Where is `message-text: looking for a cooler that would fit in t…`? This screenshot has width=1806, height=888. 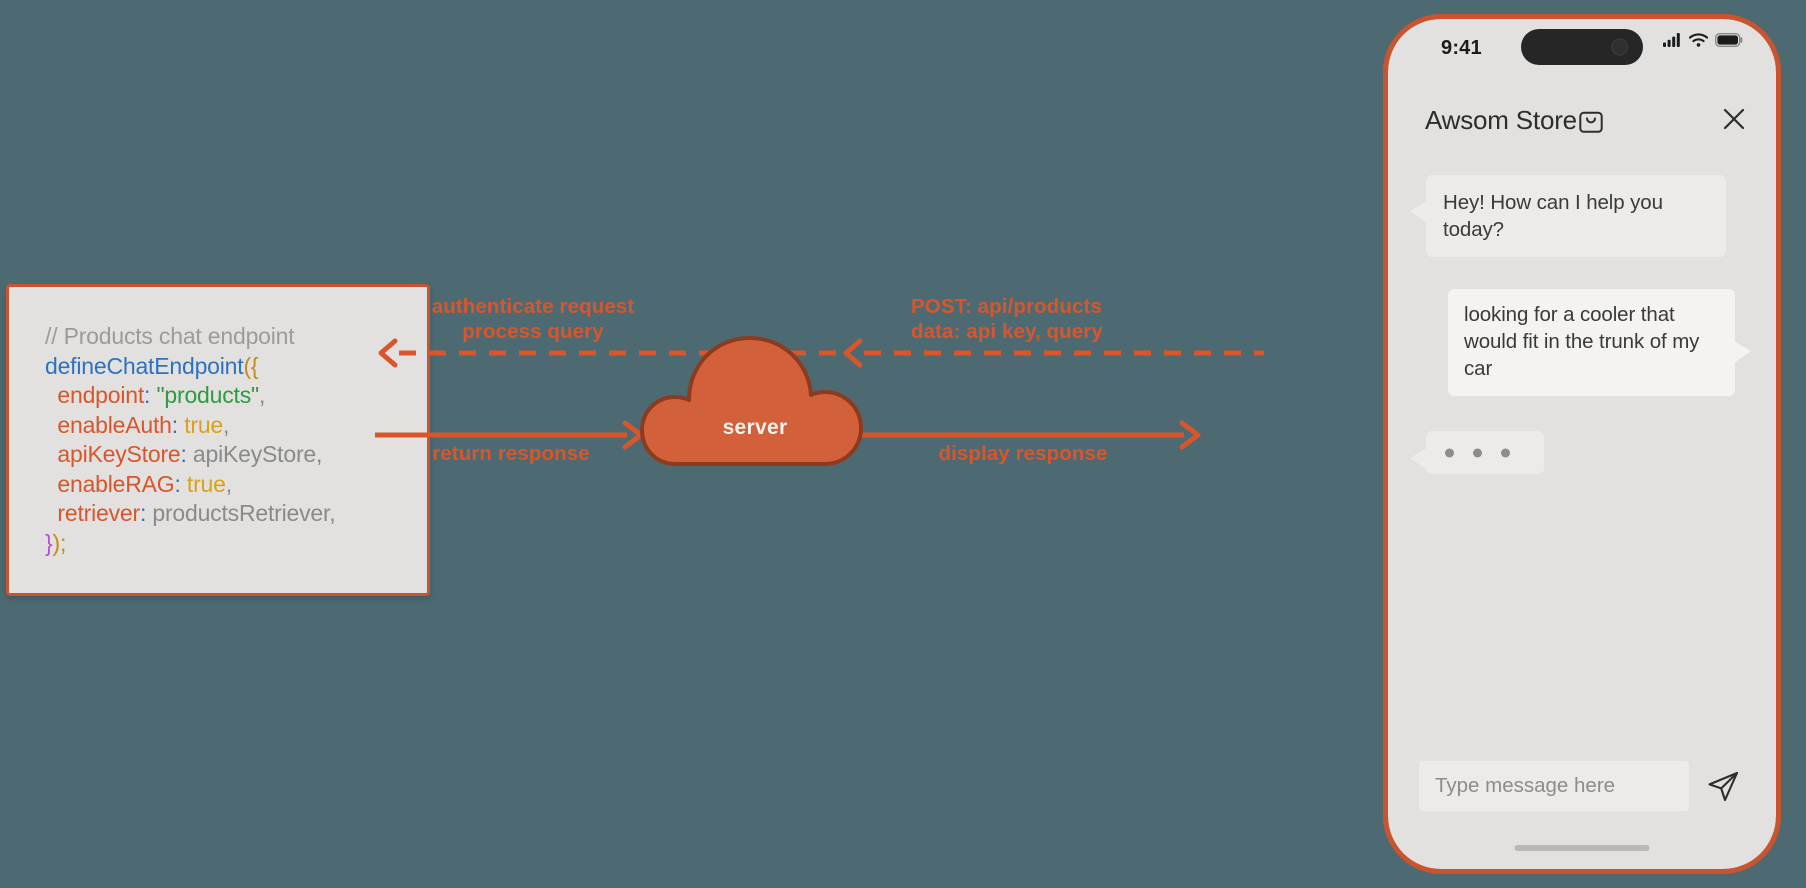 message-text: looking for a cooler that would fit in t… is located at coordinates (1582, 341).